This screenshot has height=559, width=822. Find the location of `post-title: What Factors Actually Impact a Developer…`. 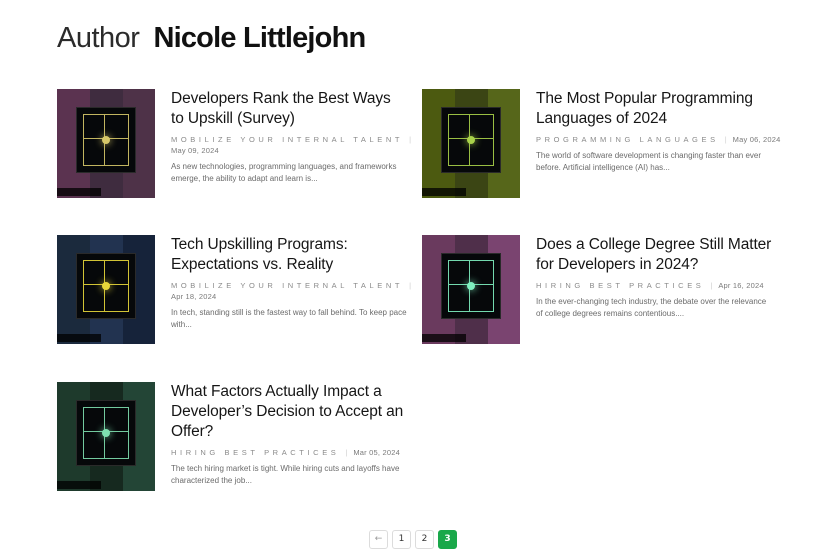

post-title: What Factors Actually Impact a Developer… is located at coordinates (289, 412).